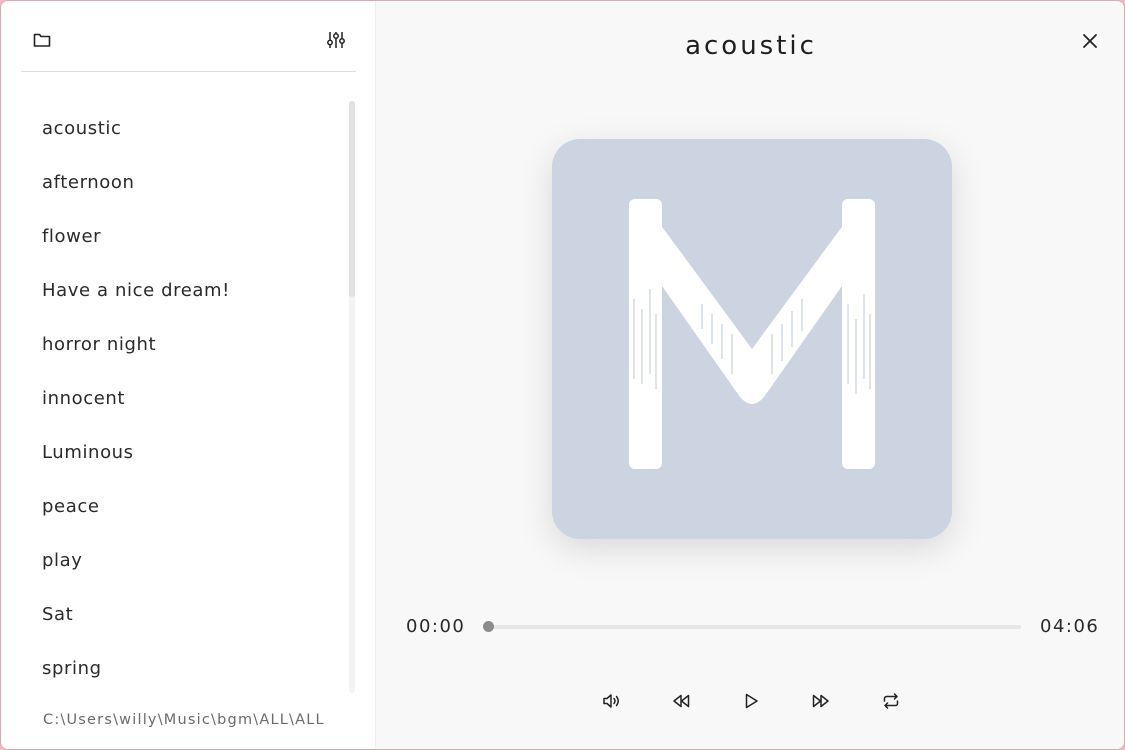 This screenshot has height=750, width=1125. I want to click on rewind-icon, so click(681, 701).